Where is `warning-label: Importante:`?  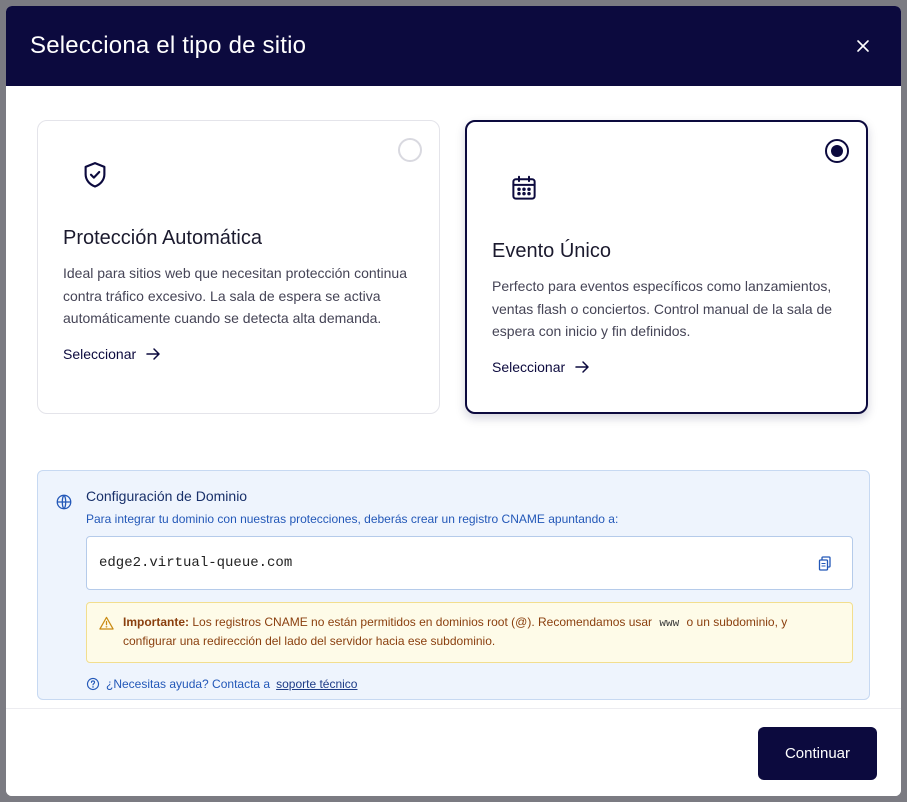
warning-label: Importante: is located at coordinates (156, 622).